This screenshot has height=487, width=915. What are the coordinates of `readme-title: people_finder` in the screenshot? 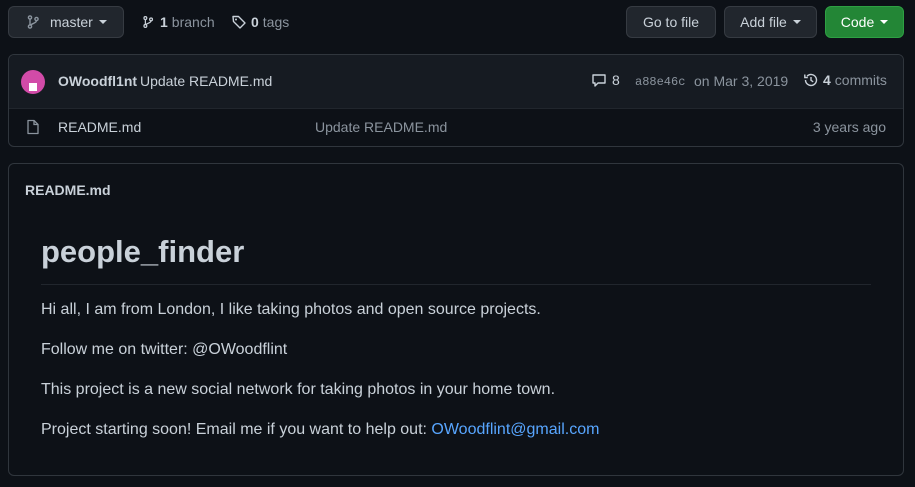 It's located at (143, 251).